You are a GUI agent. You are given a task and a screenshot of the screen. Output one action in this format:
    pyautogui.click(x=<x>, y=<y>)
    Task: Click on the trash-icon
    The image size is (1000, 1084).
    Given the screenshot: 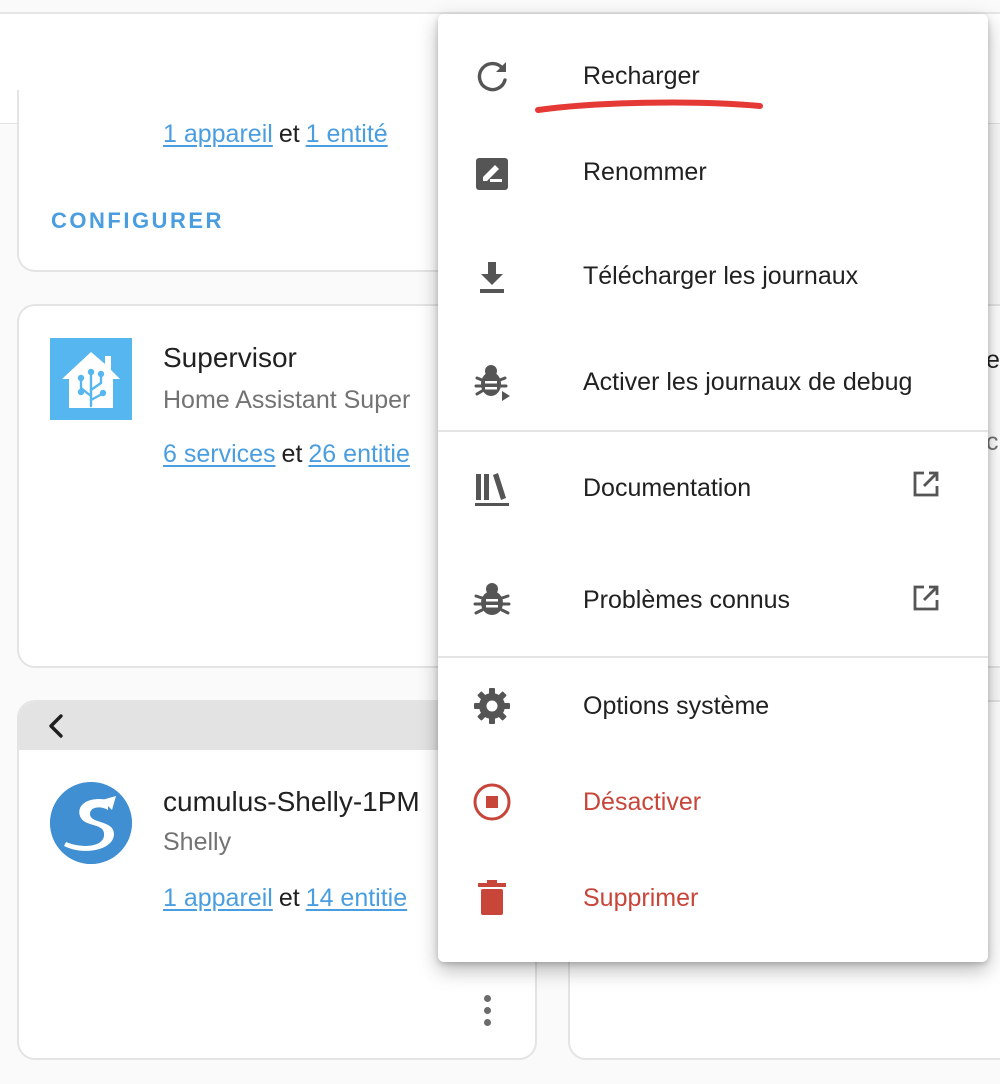 What is the action you would take?
    pyautogui.click(x=492, y=898)
    